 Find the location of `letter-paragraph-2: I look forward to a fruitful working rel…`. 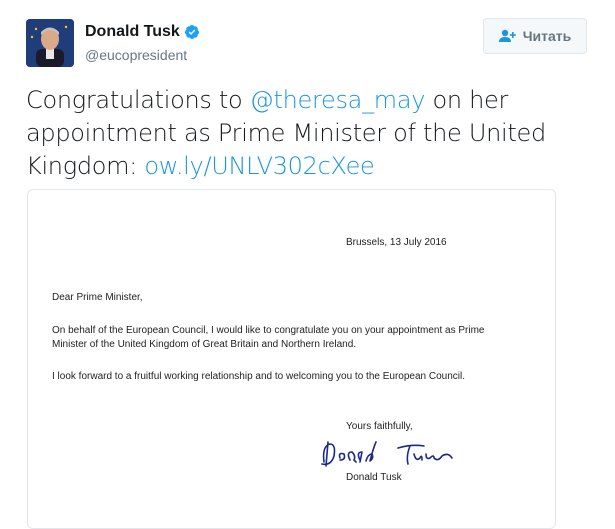

letter-paragraph-2: I look forward to a fruitful working rel… is located at coordinates (259, 376).